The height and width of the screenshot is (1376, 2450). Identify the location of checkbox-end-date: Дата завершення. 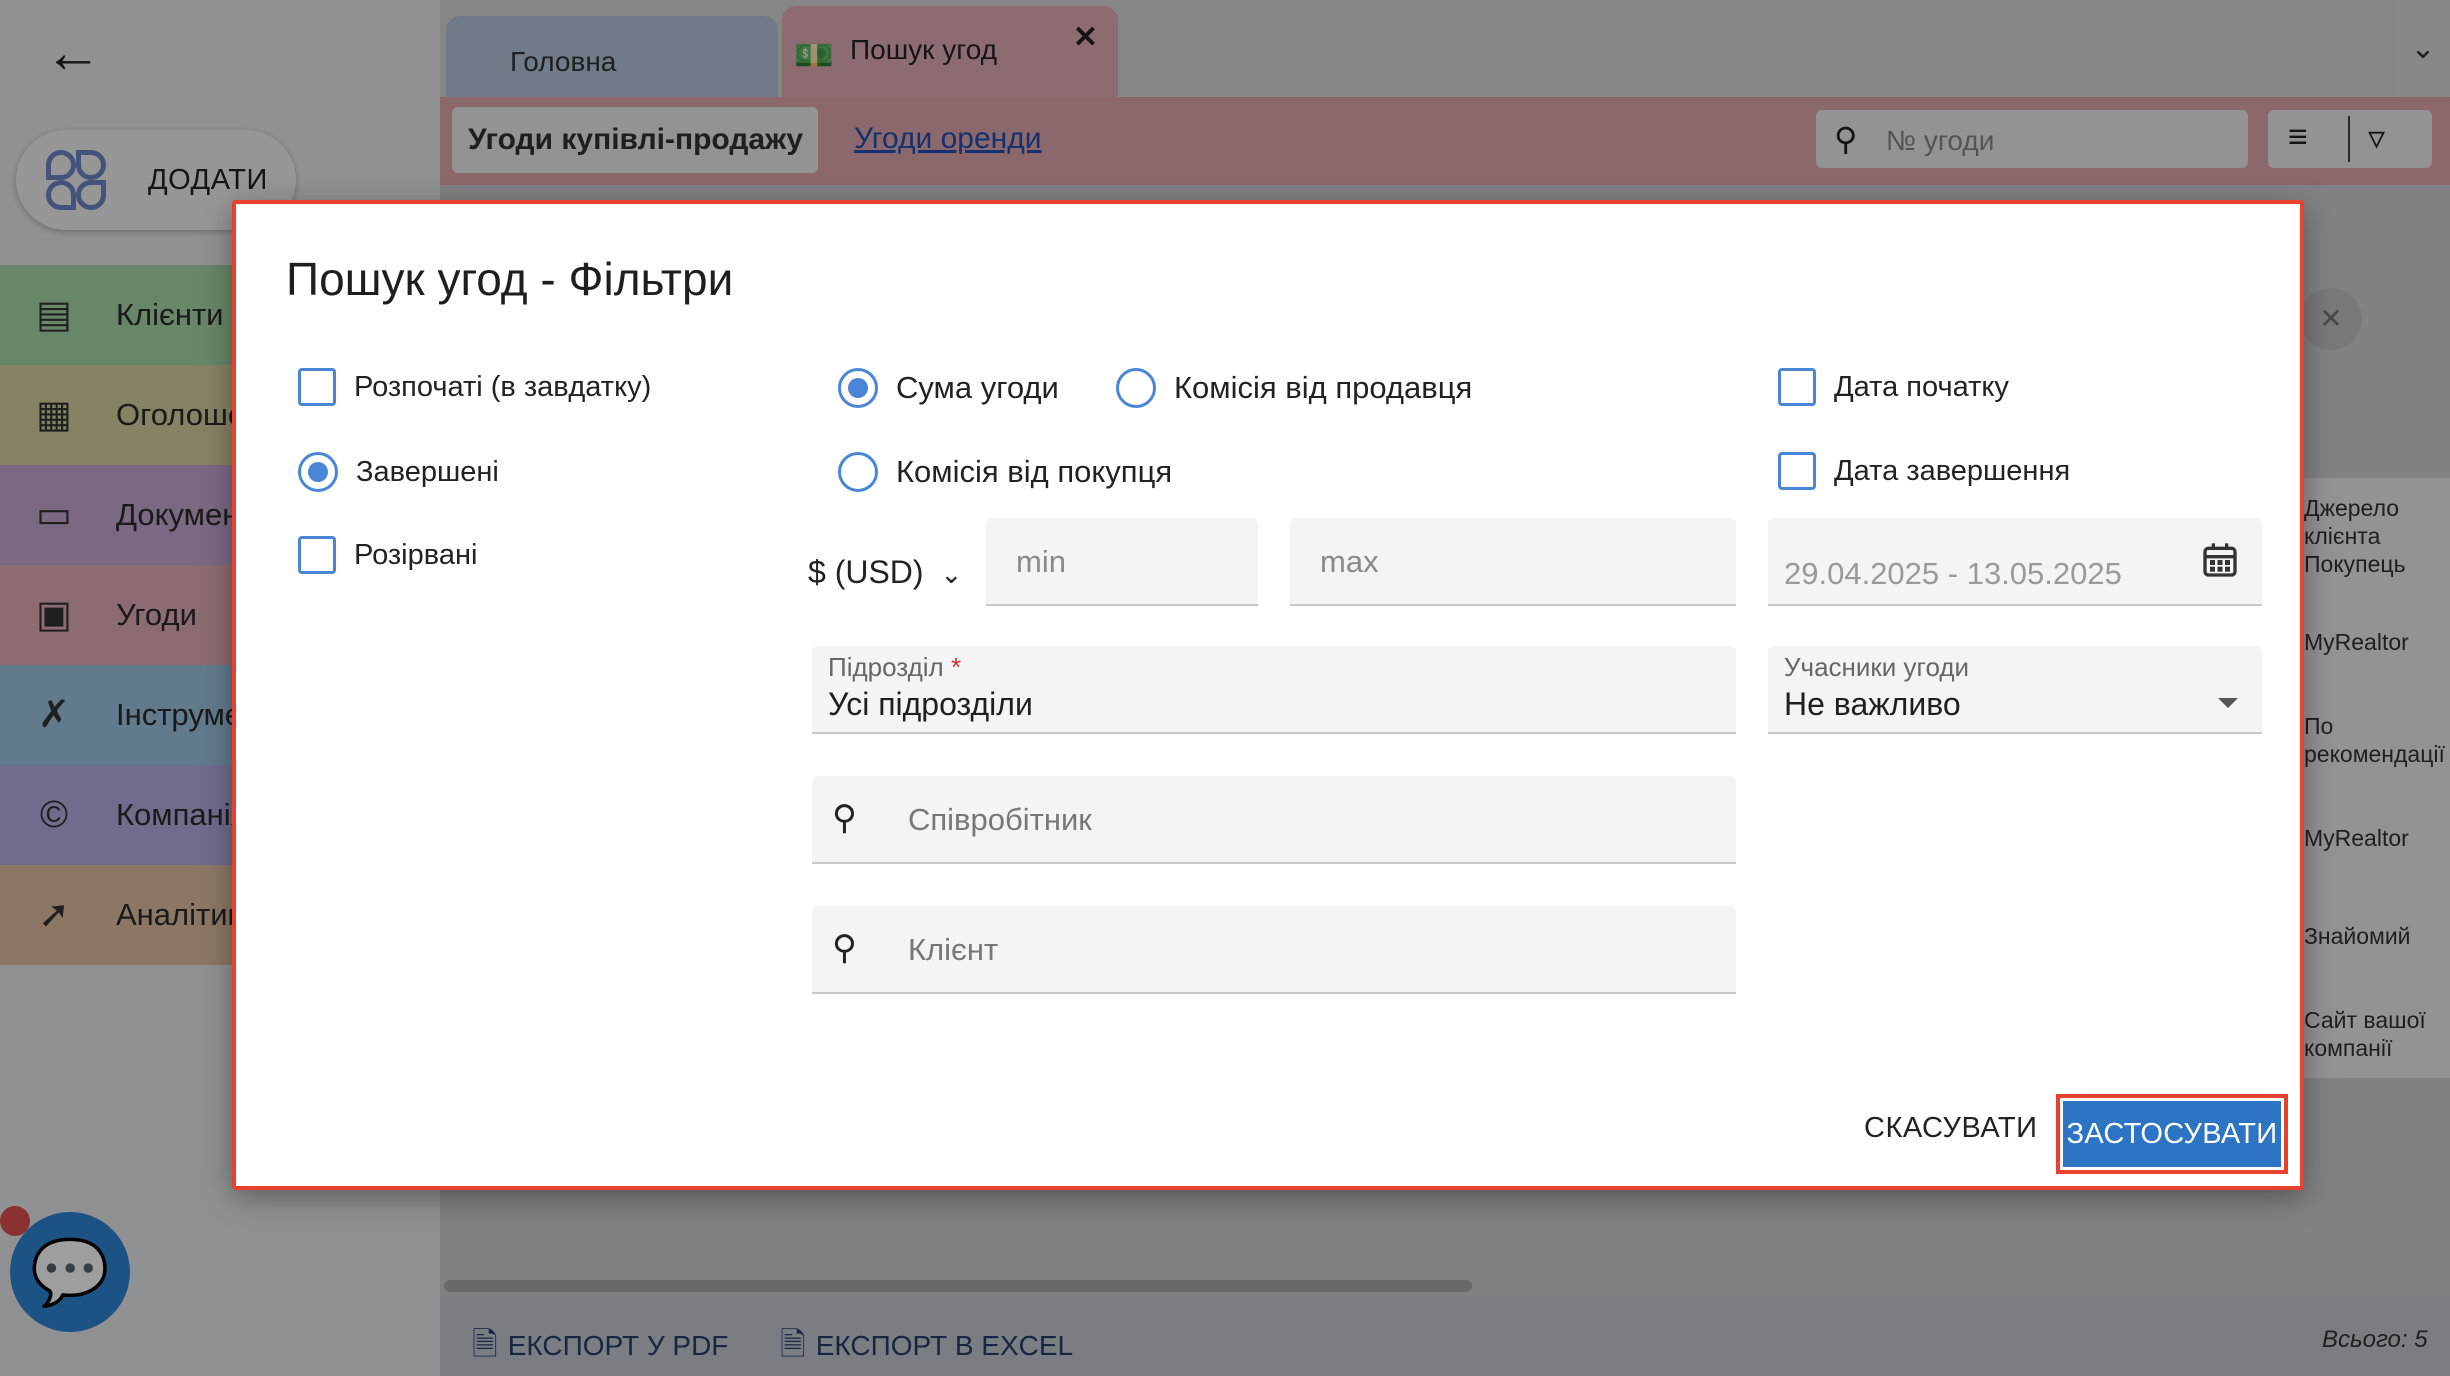
(1924, 471).